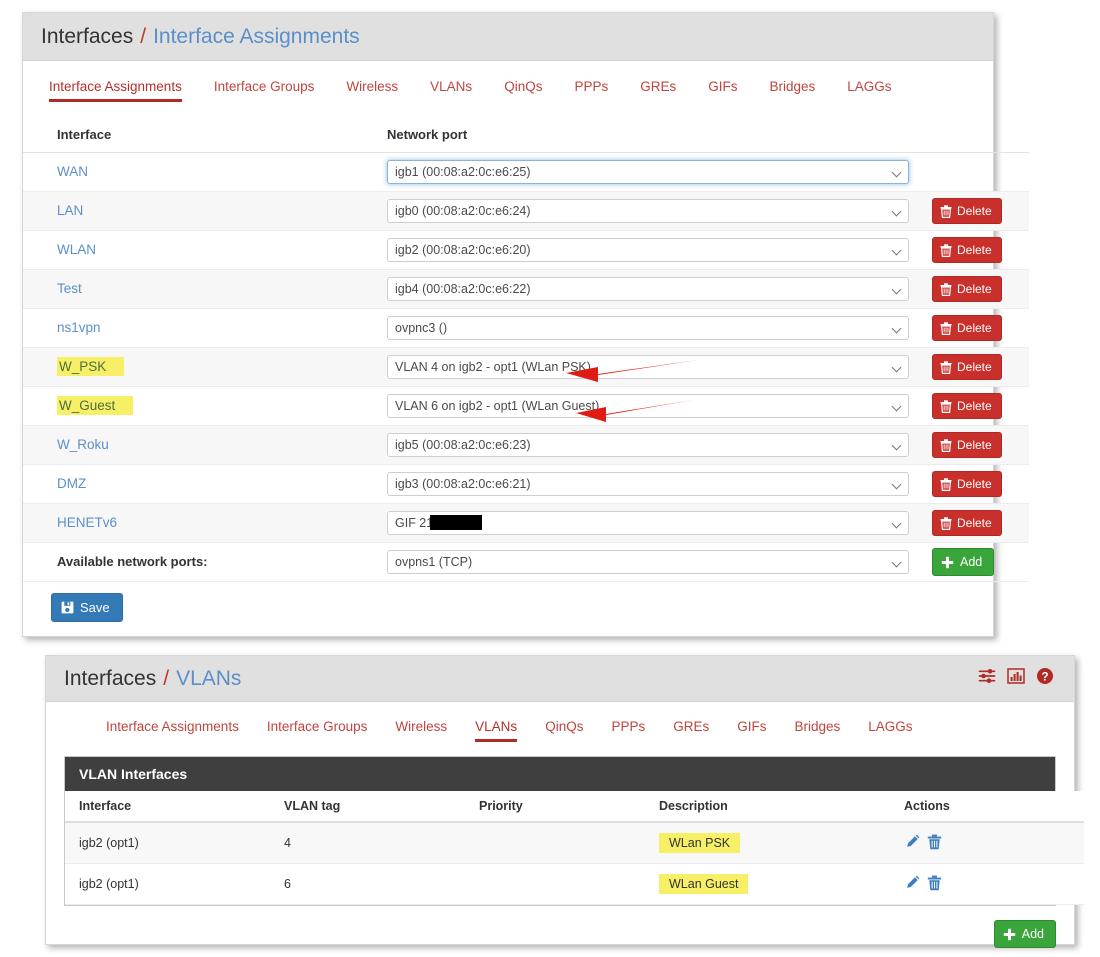 This screenshot has width=1100, height=957. I want to click on vlan-row-priority, so click(569, 843).